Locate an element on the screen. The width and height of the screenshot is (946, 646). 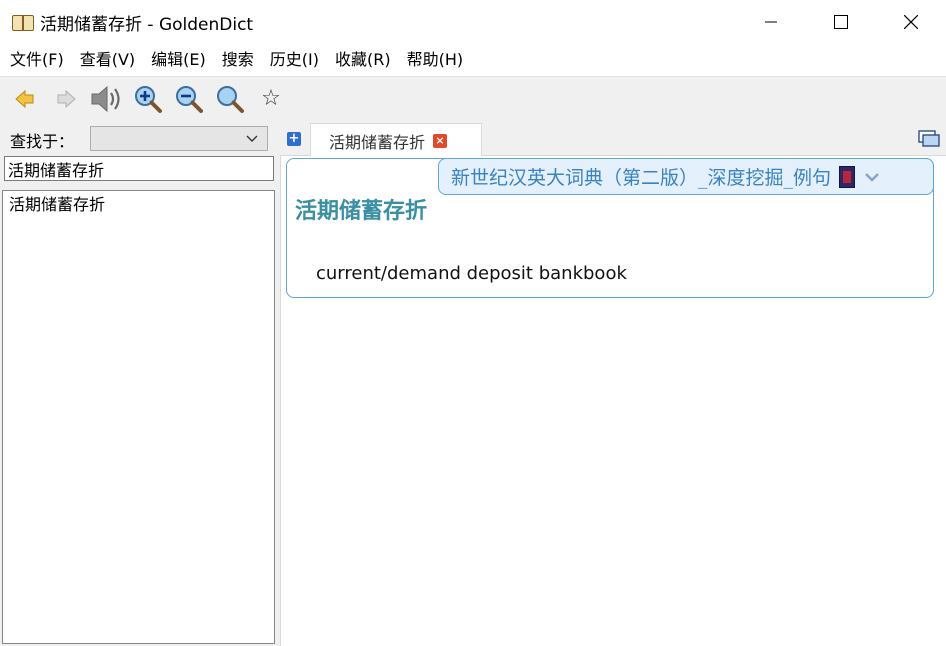
close-tab-icon: × is located at coordinates (440, 140).